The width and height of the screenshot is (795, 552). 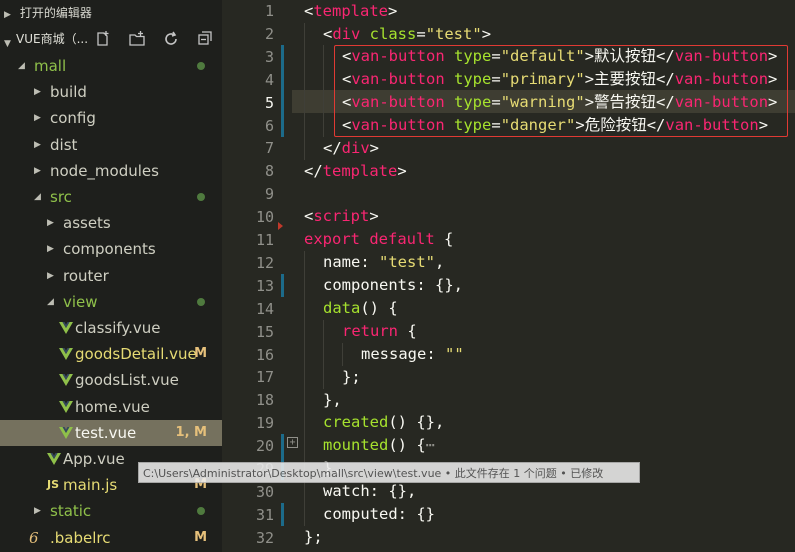 What do you see at coordinates (342, 354) in the screenshot?
I see `indent-guide` at bounding box center [342, 354].